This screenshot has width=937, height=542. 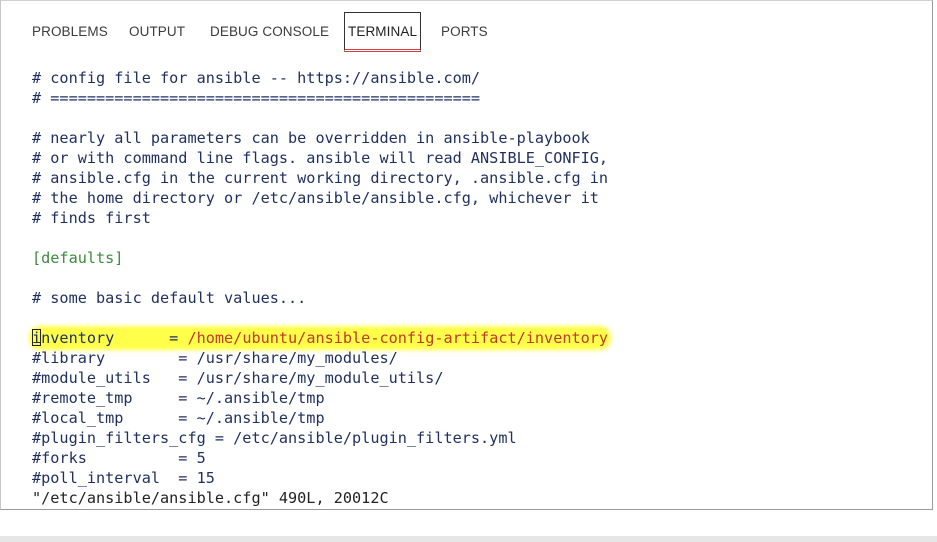 I want to click on defaults-section-header: [defaults], so click(x=78, y=258).